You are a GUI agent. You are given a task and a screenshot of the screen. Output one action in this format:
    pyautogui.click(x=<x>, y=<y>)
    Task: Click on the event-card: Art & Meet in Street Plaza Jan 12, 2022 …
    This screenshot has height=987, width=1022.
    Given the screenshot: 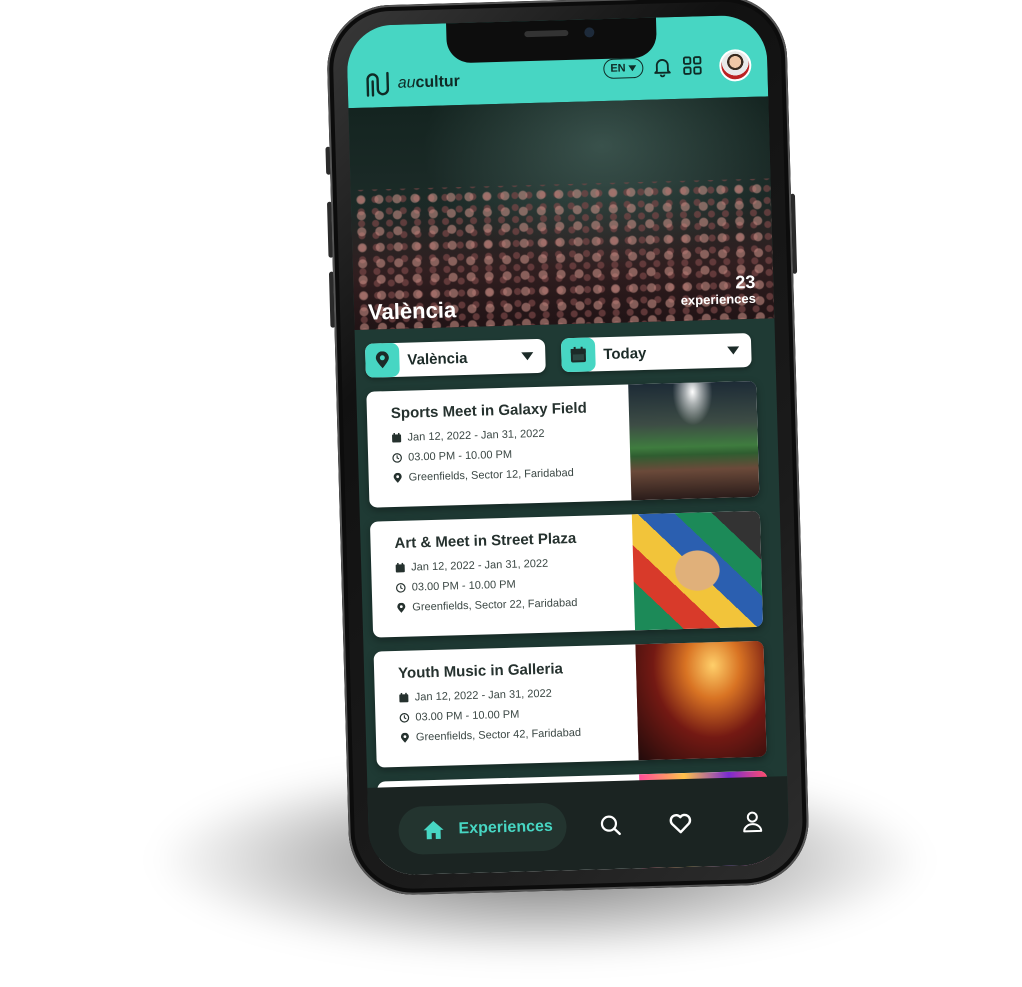 What is the action you would take?
    pyautogui.click(x=566, y=574)
    